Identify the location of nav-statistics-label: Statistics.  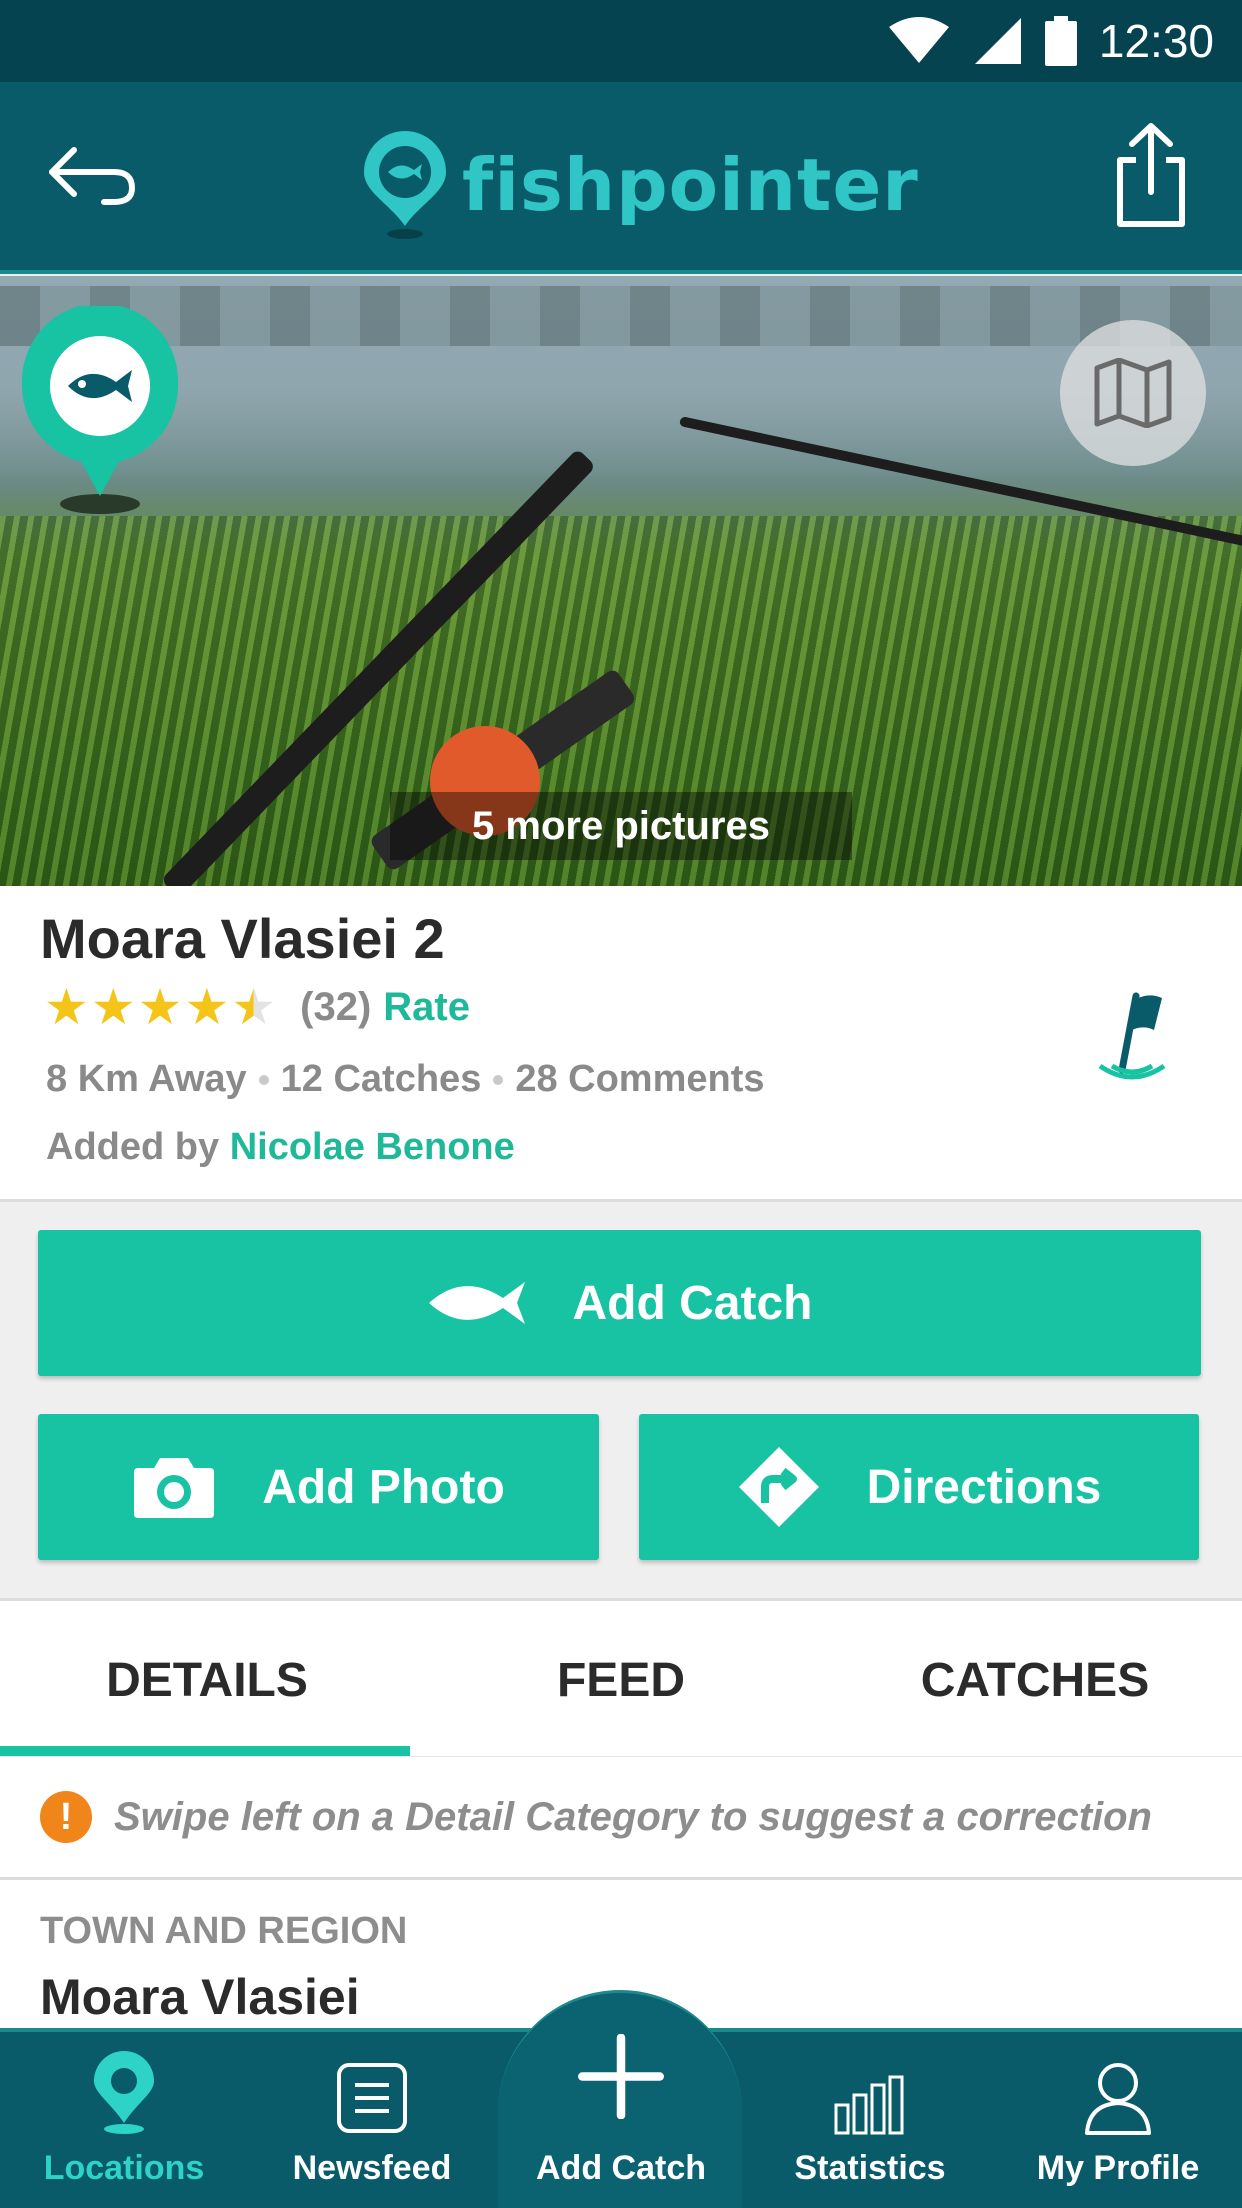
(870, 2168).